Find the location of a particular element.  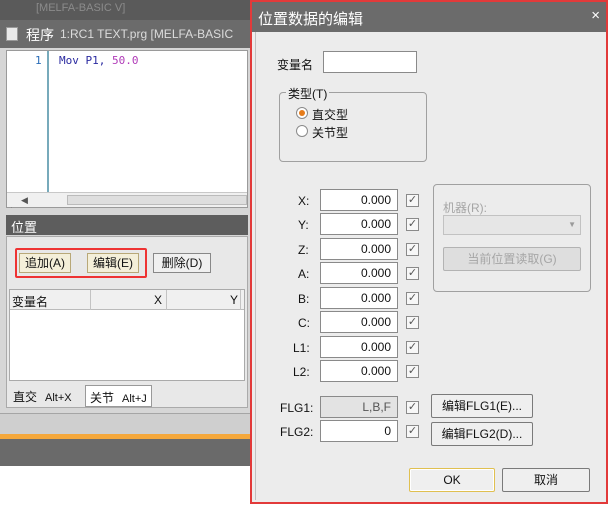

radio-joint is located at coordinates (302, 131).